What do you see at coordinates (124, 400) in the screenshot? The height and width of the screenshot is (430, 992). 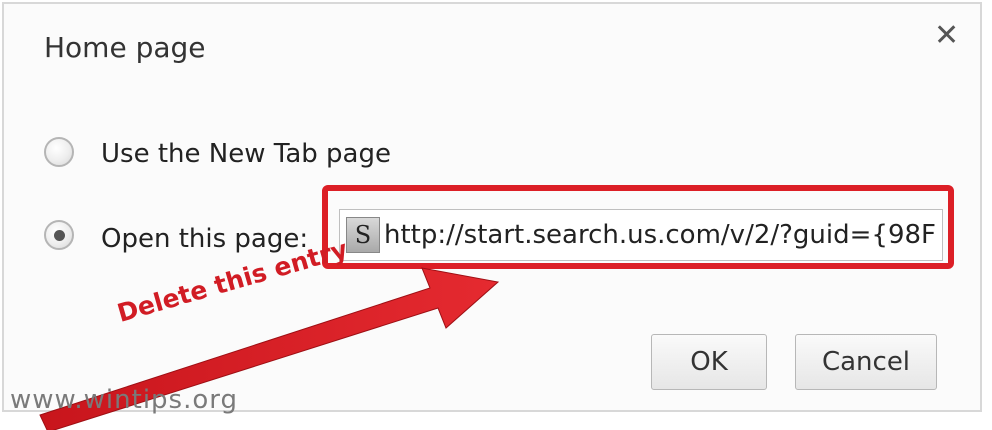 I see `watermark: www.wintips.org` at bounding box center [124, 400].